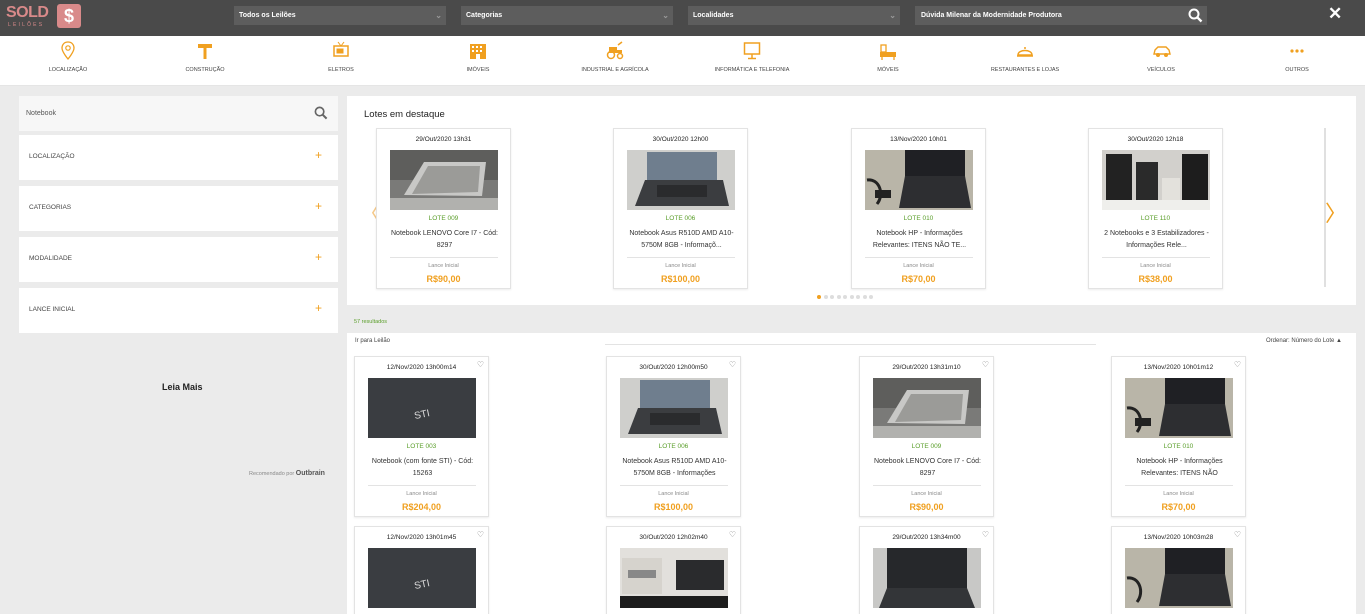 This screenshot has width=1365, height=614. I want to click on cloche-icon, so click(1025, 52).